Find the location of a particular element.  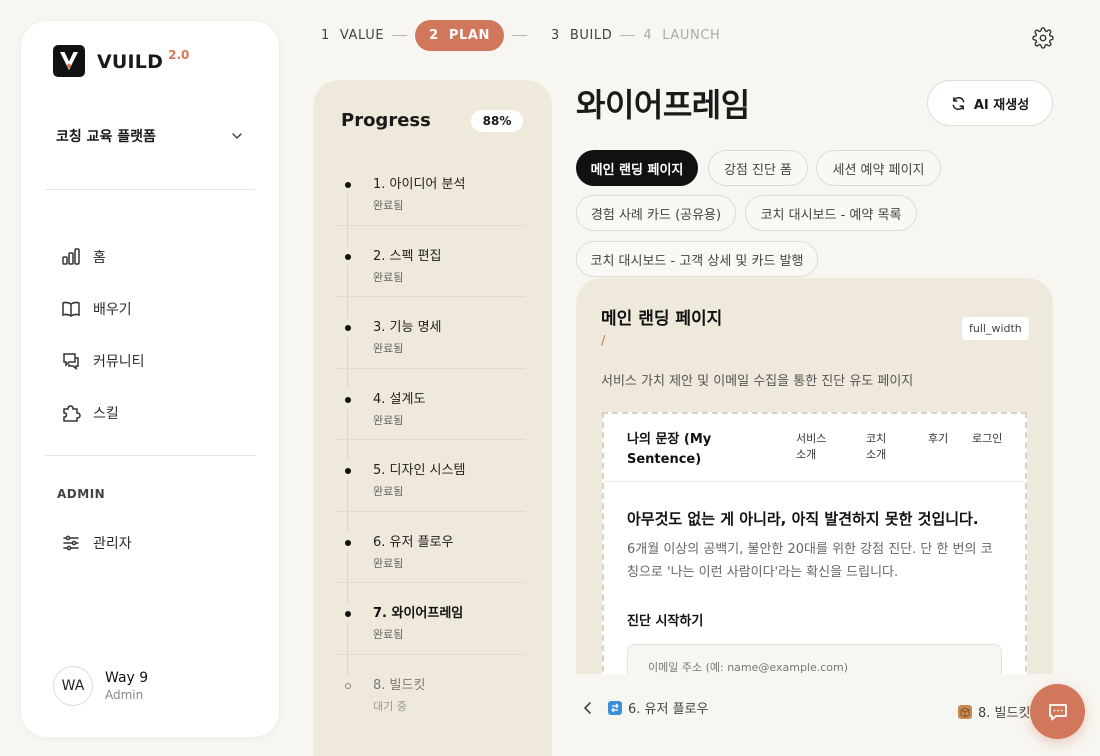

chevron-left-icon is located at coordinates (587, 707).